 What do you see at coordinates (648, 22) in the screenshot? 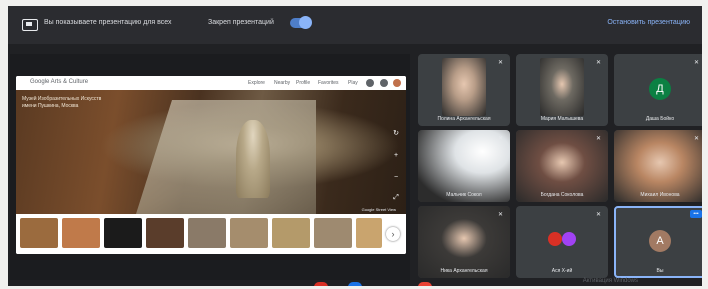
I see `stop-presenting-button: Остановить презентацию` at bounding box center [648, 22].